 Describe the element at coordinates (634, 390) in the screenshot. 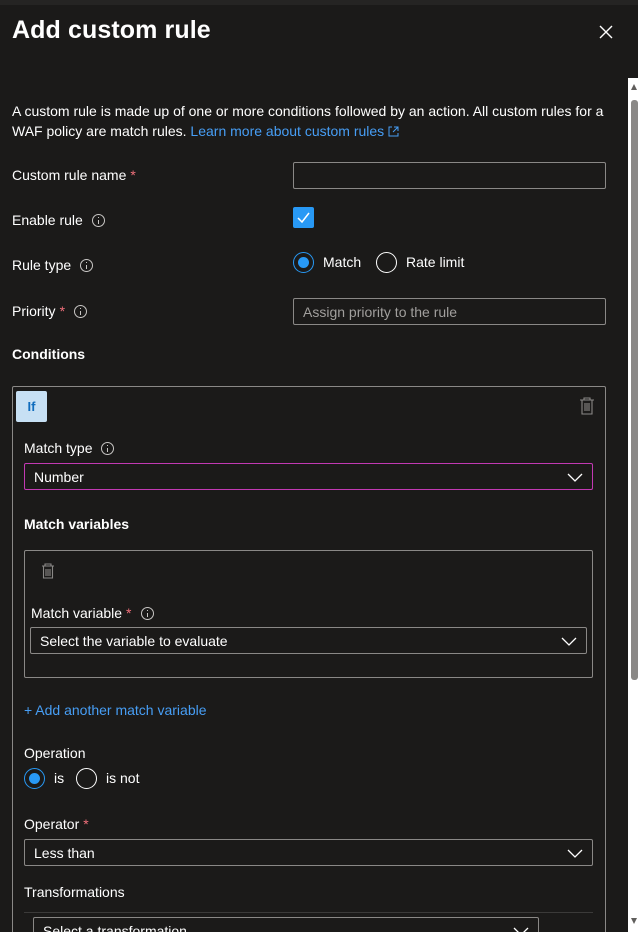

I see `scrollbar-thumb` at that location.